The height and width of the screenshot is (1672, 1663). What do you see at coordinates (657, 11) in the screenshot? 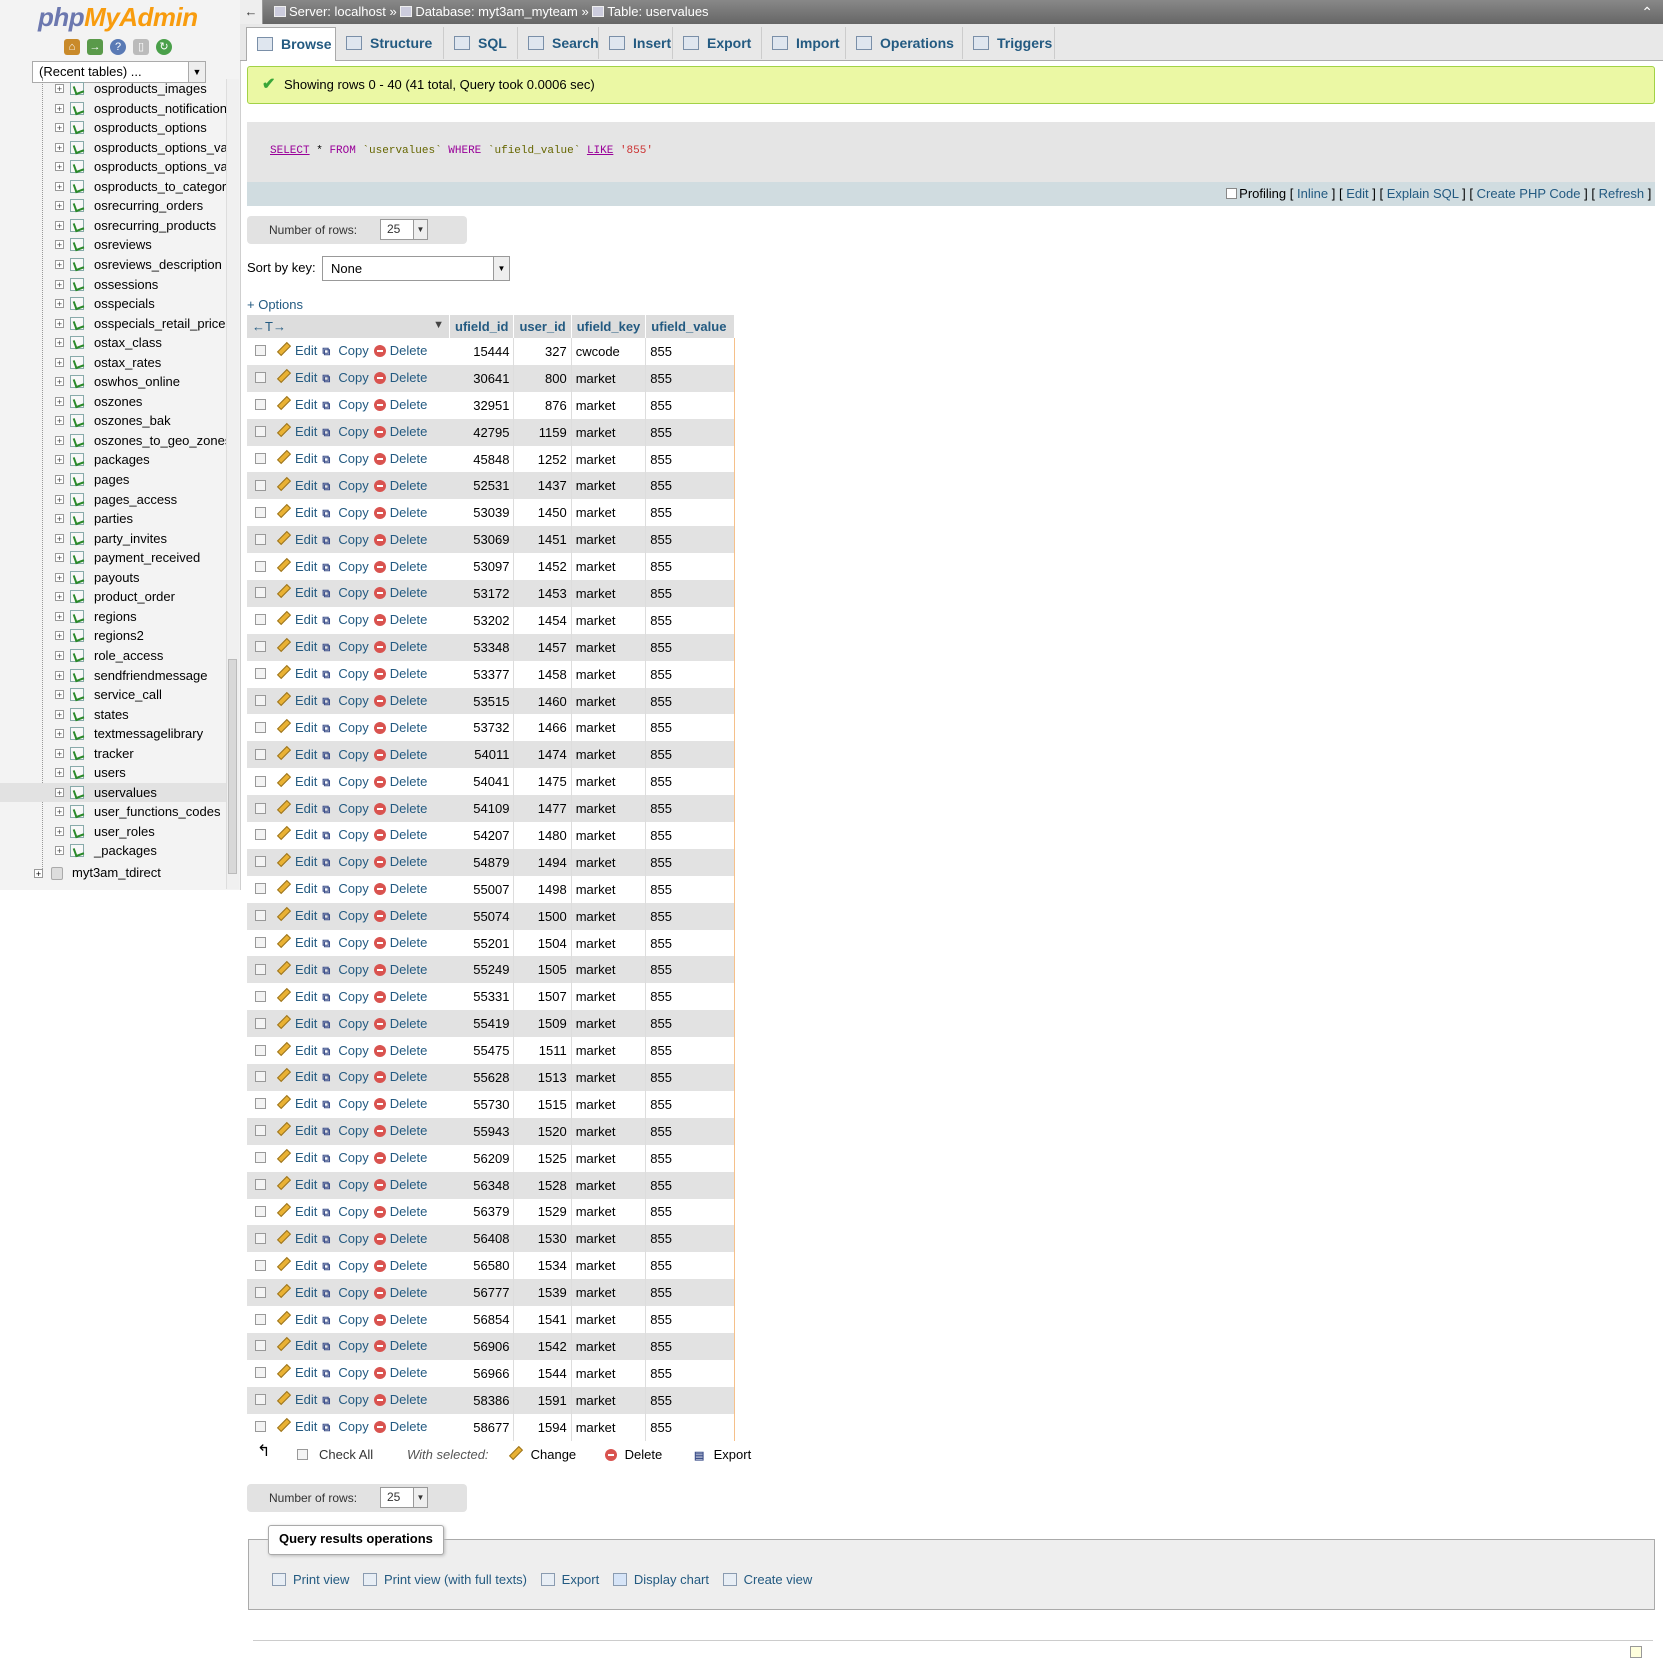
I see `breadcrumb-table: Table: uservalues` at bounding box center [657, 11].